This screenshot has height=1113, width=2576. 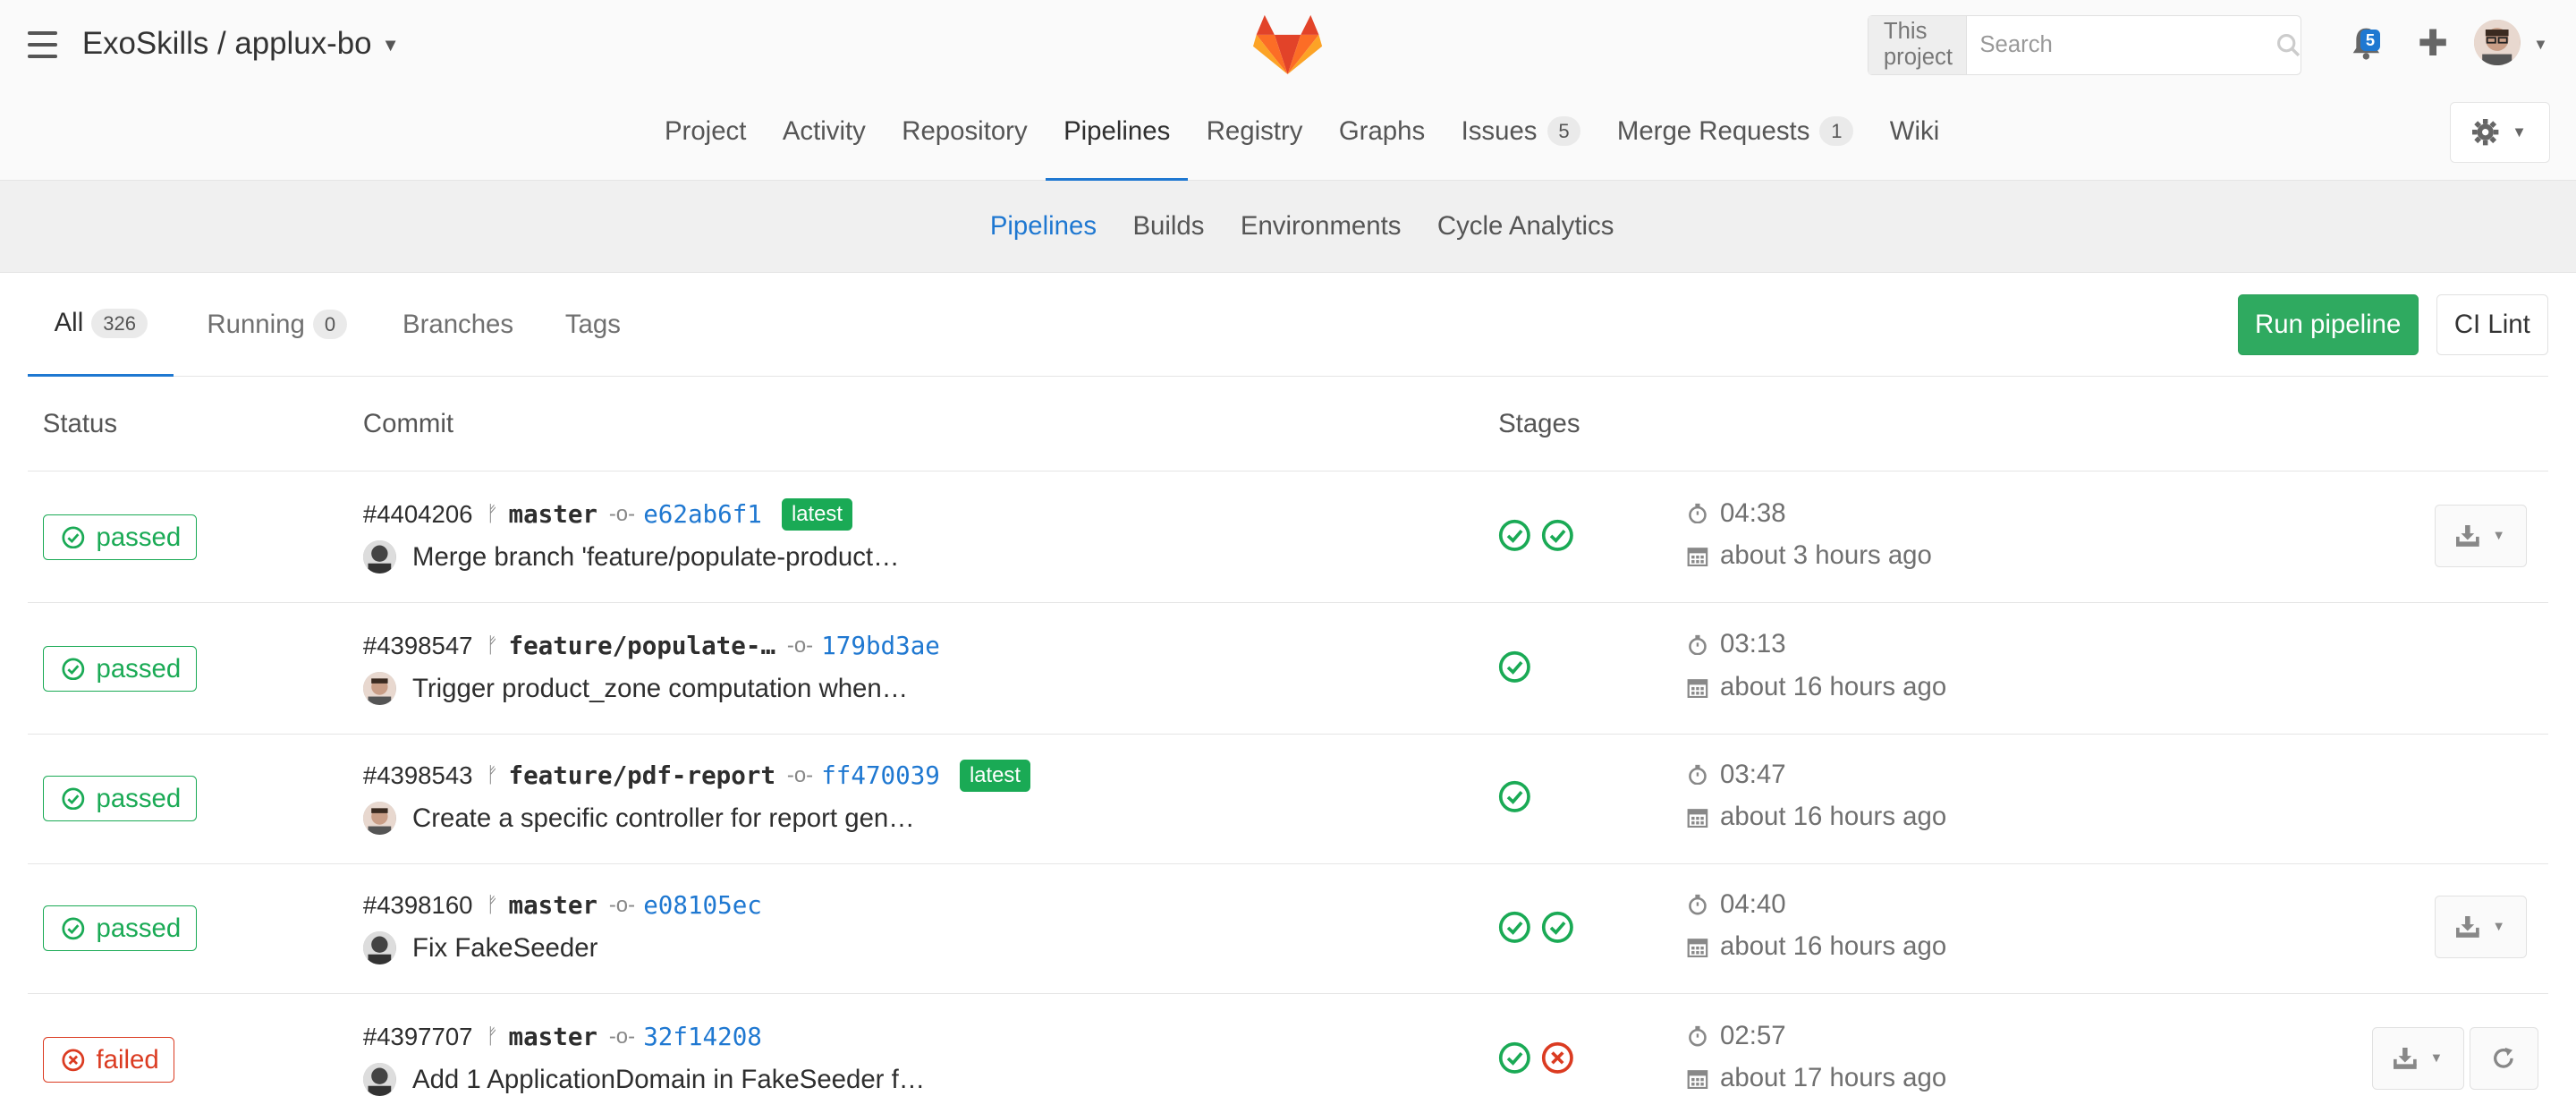 What do you see at coordinates (408, 424) in the screenshot?
I see `column-header-commit: Commit` at bounding box center [408, 424].